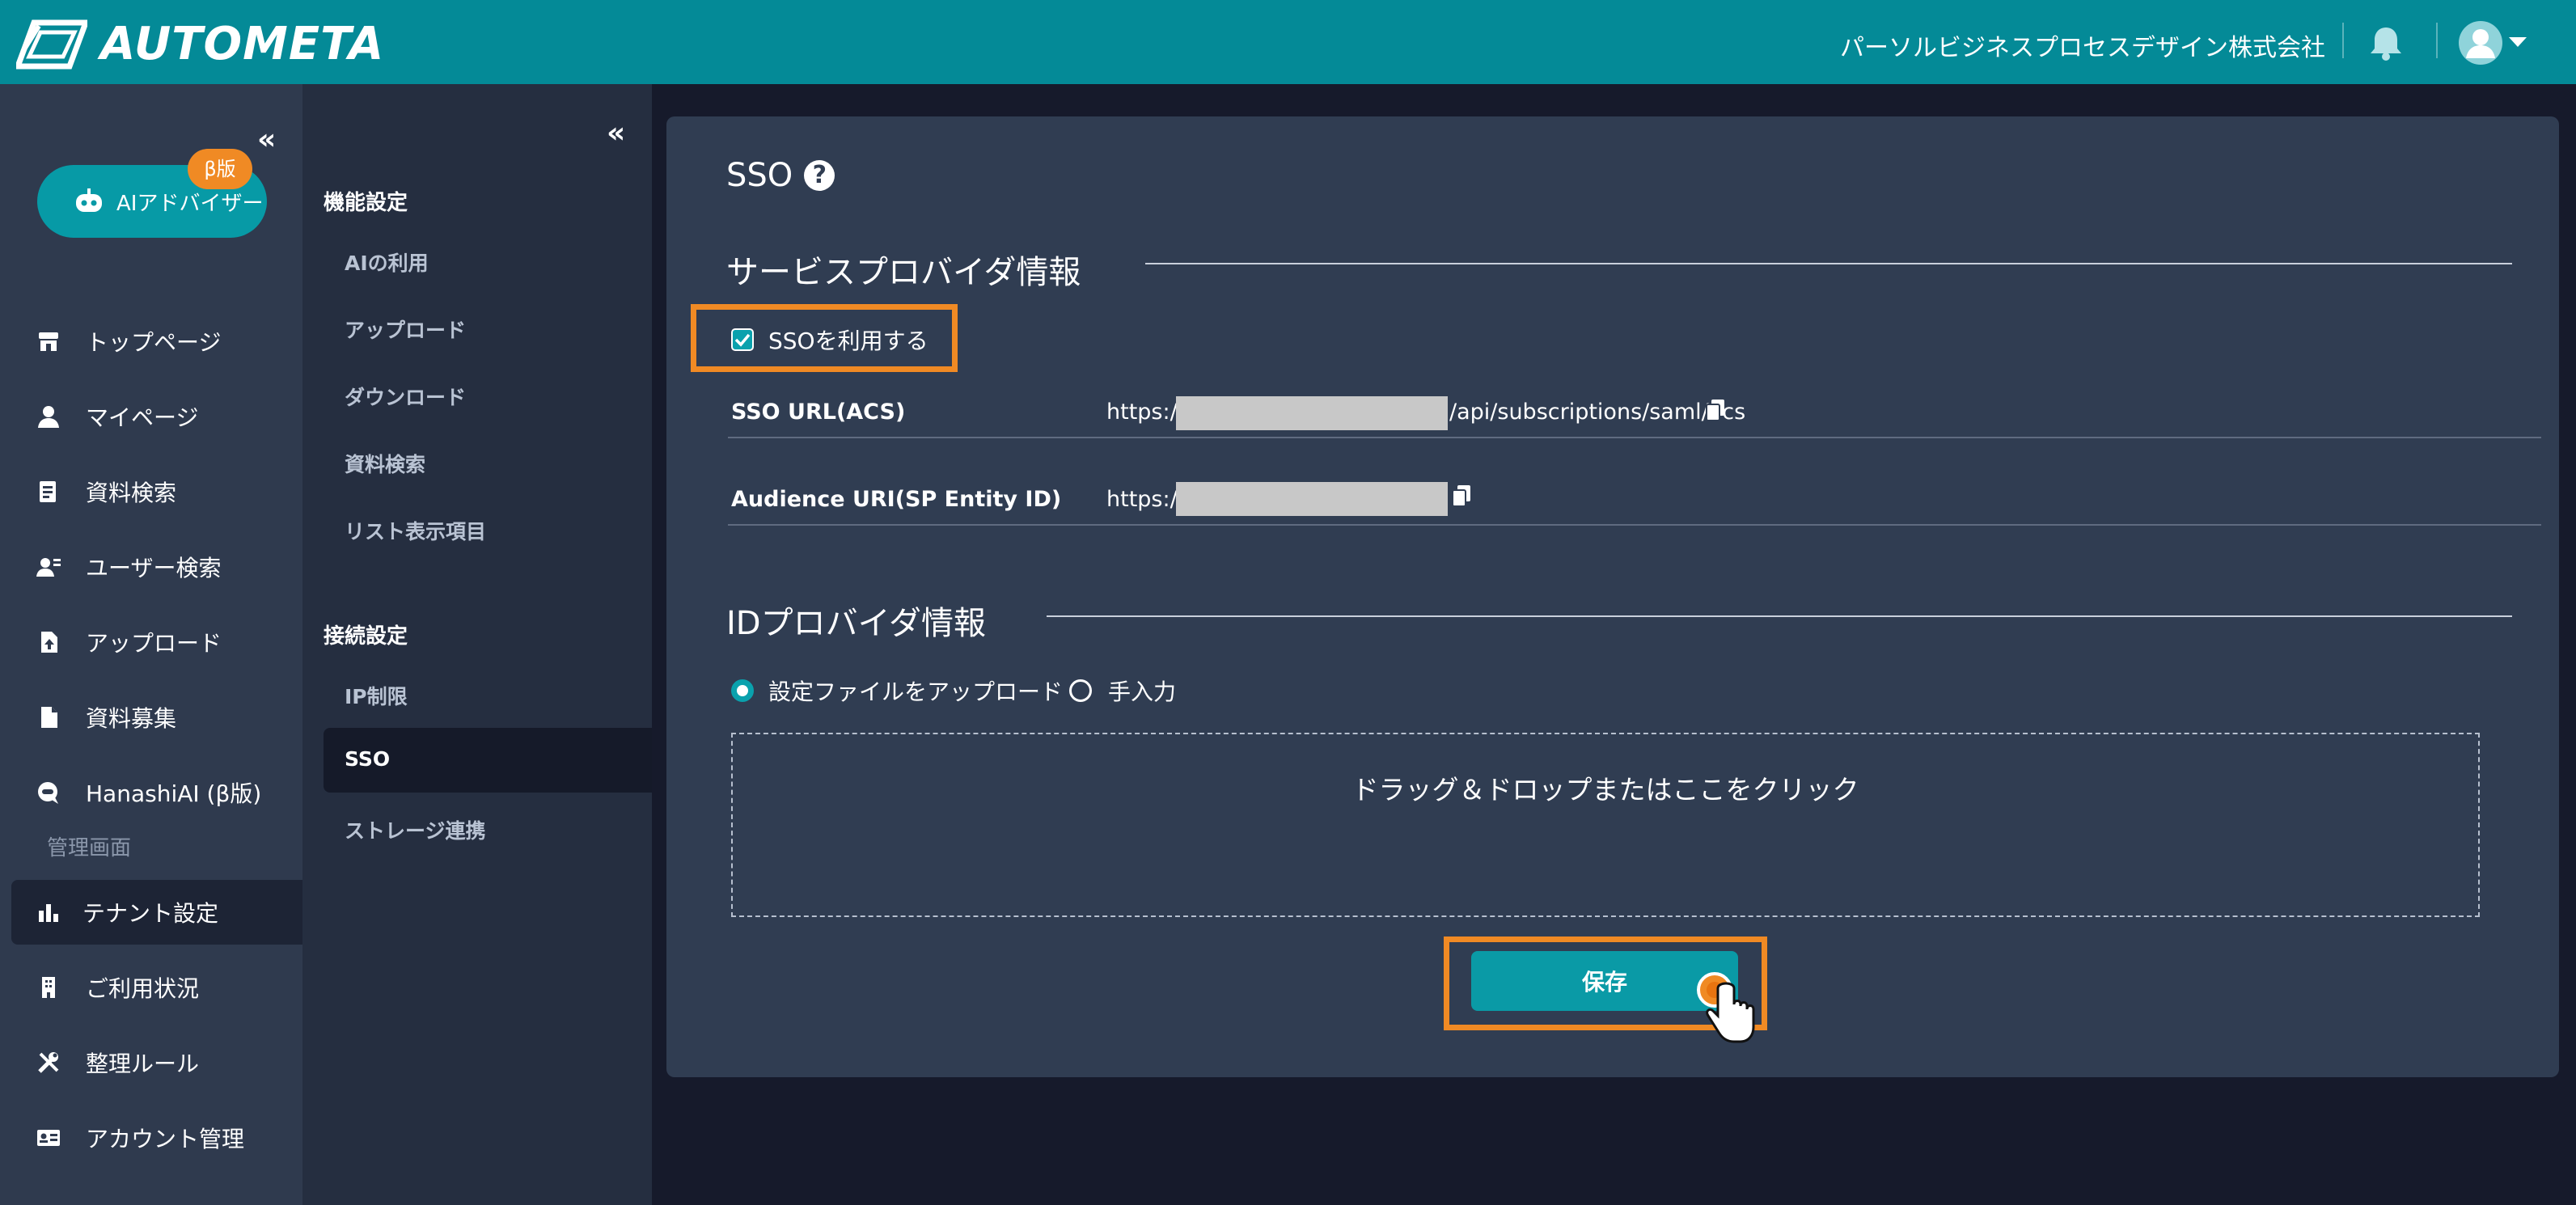 This screenshot has height=1205, width=2576. What do you see at coordinates (742, 690) in the screenshot?
I see `radio-upload-file` at bounding box center [742, 690].